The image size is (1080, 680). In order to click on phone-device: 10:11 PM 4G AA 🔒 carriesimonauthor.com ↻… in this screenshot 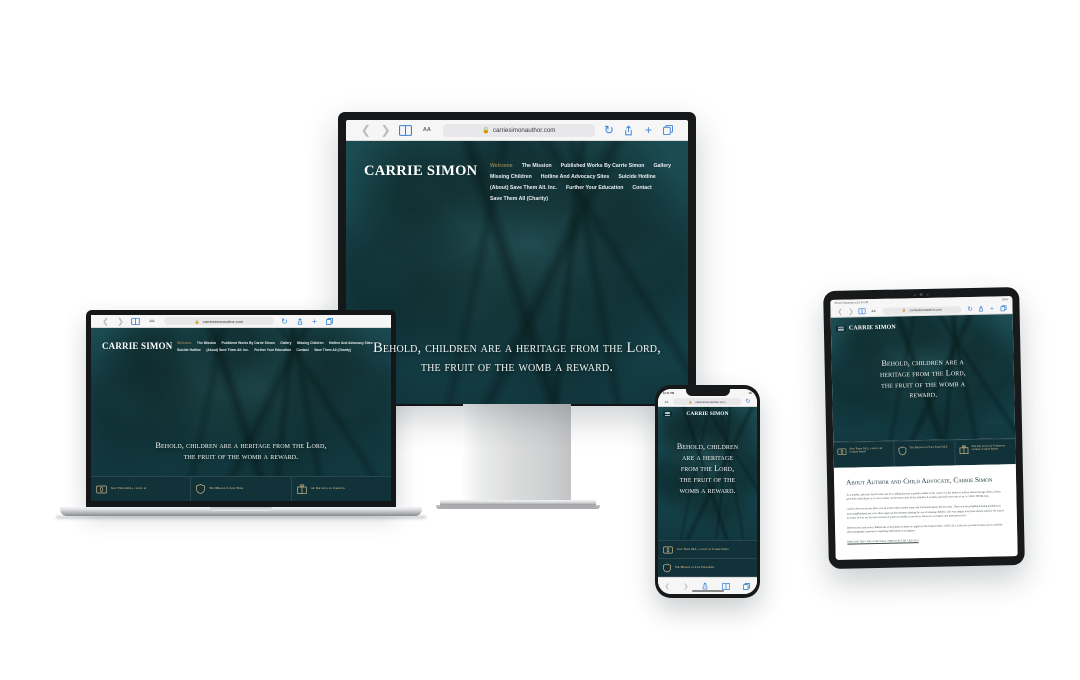, I will do `click(707, 491)`.